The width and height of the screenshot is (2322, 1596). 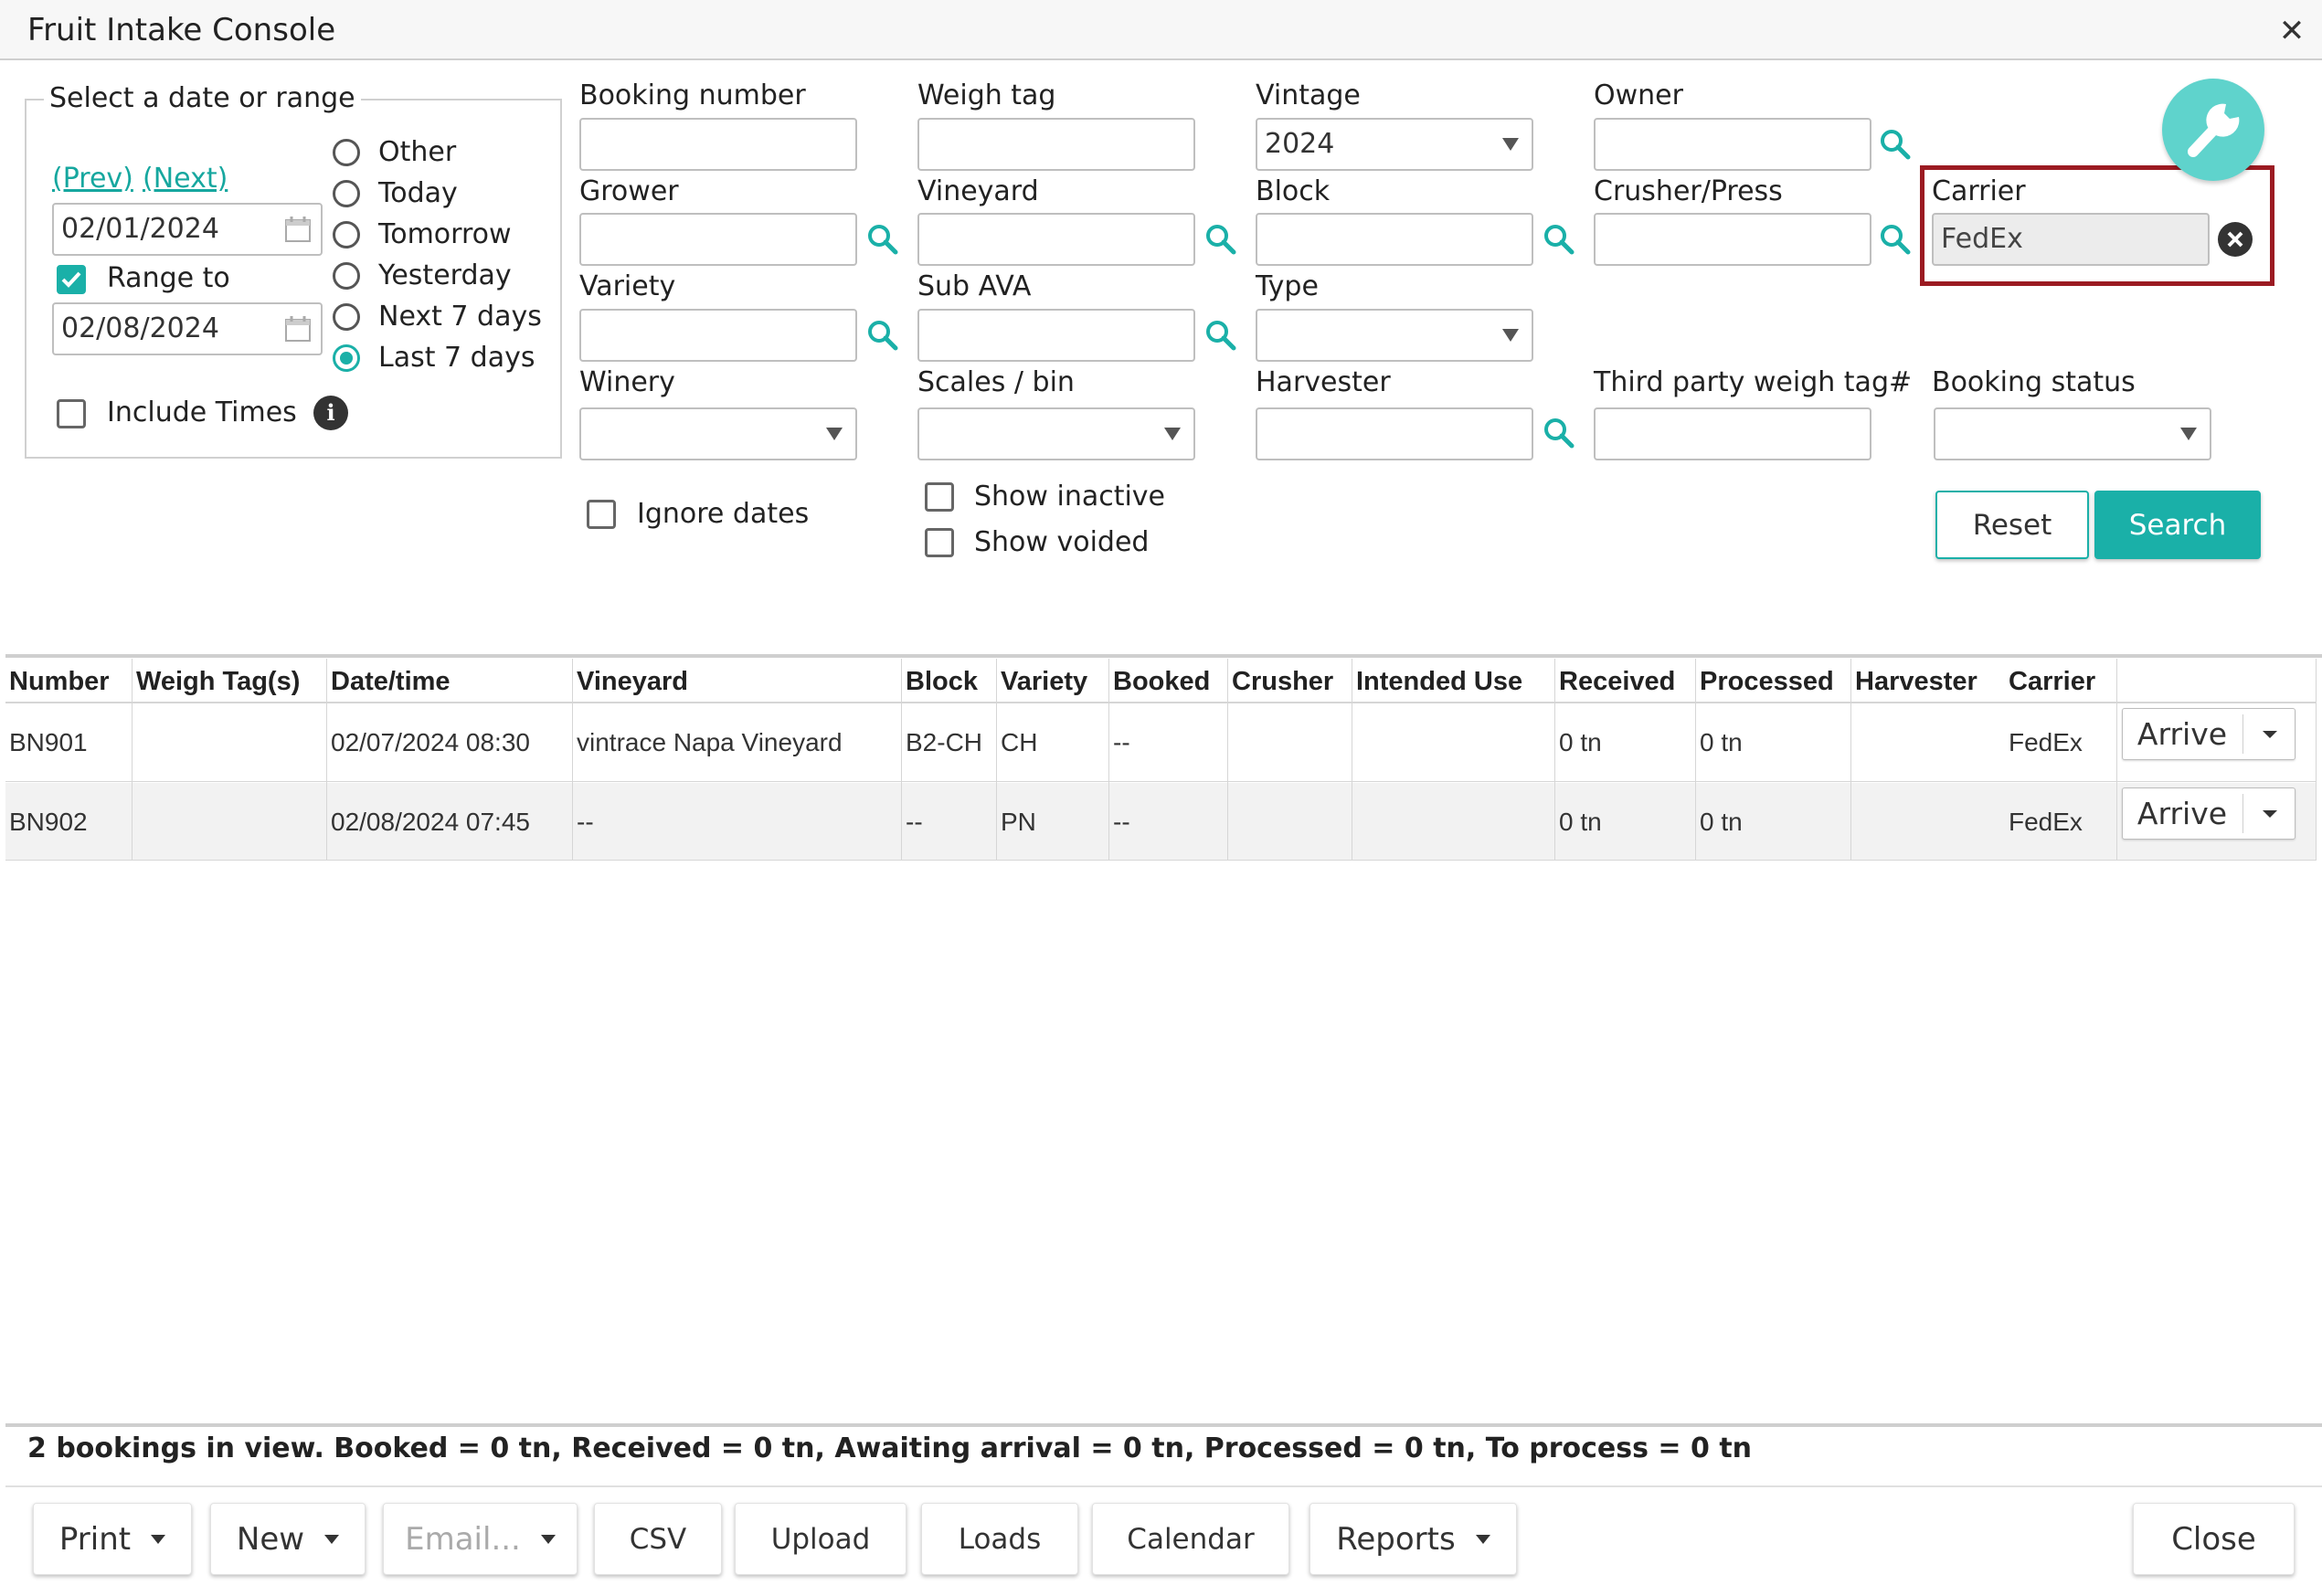 What do you see at coordinates (187, 229) in the screenshot?
I see `from-date-input: 02/01/2024` at bounding box center [187, 229].